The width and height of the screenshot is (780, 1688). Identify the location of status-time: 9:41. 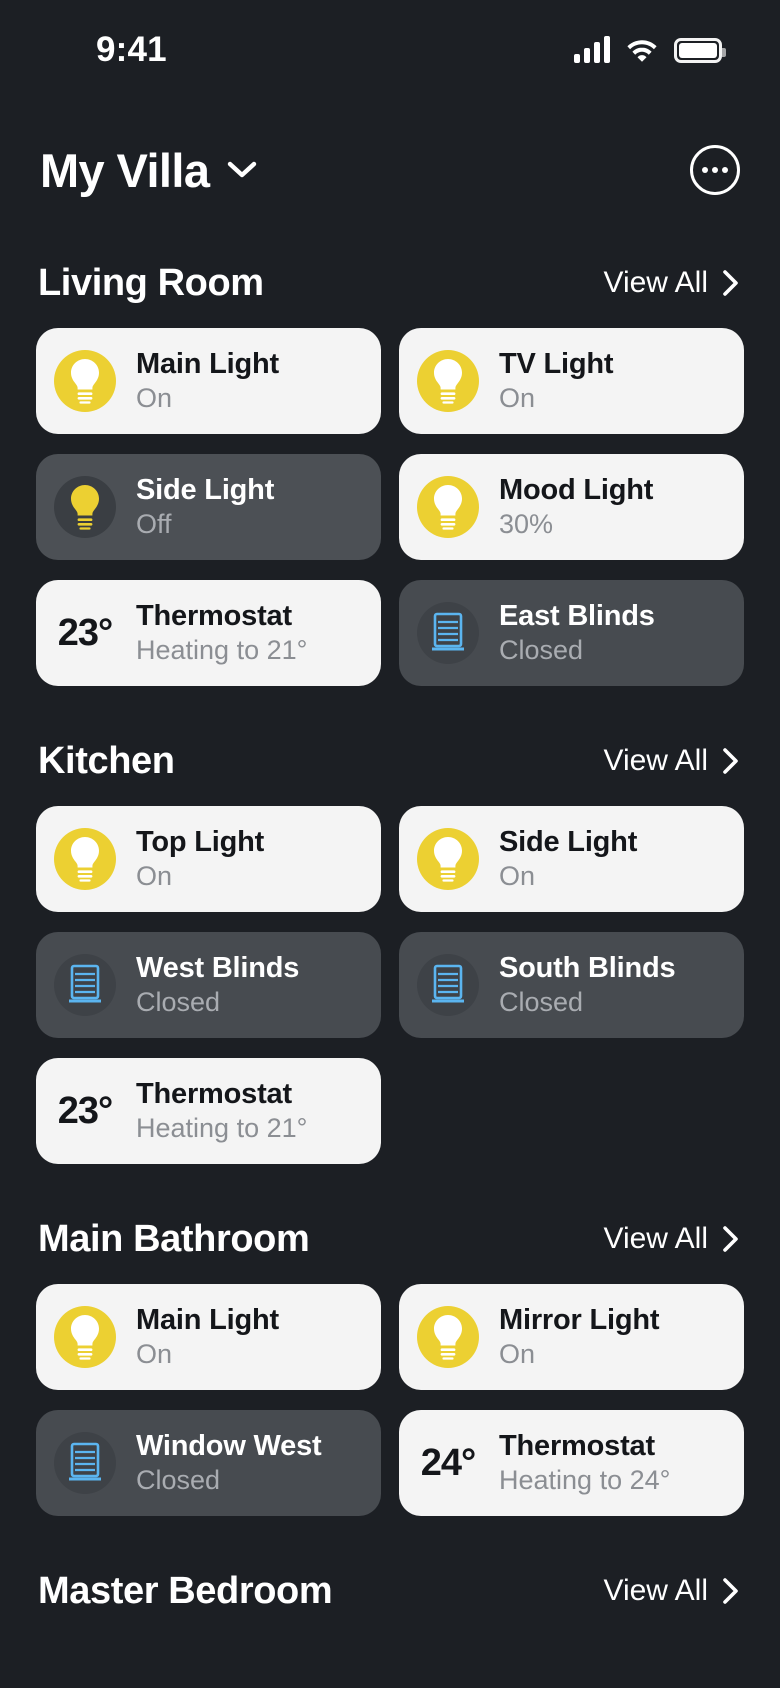
(131, 49).